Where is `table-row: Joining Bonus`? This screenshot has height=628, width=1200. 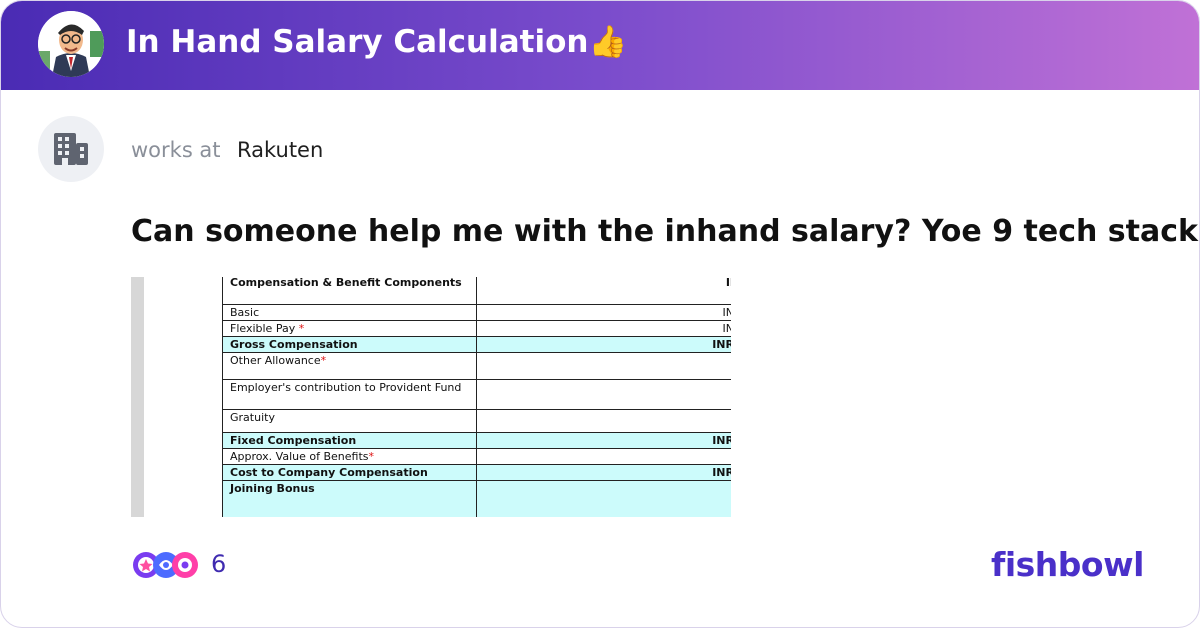
table-row: Joining Bonus is located at coordinates (476, 498).